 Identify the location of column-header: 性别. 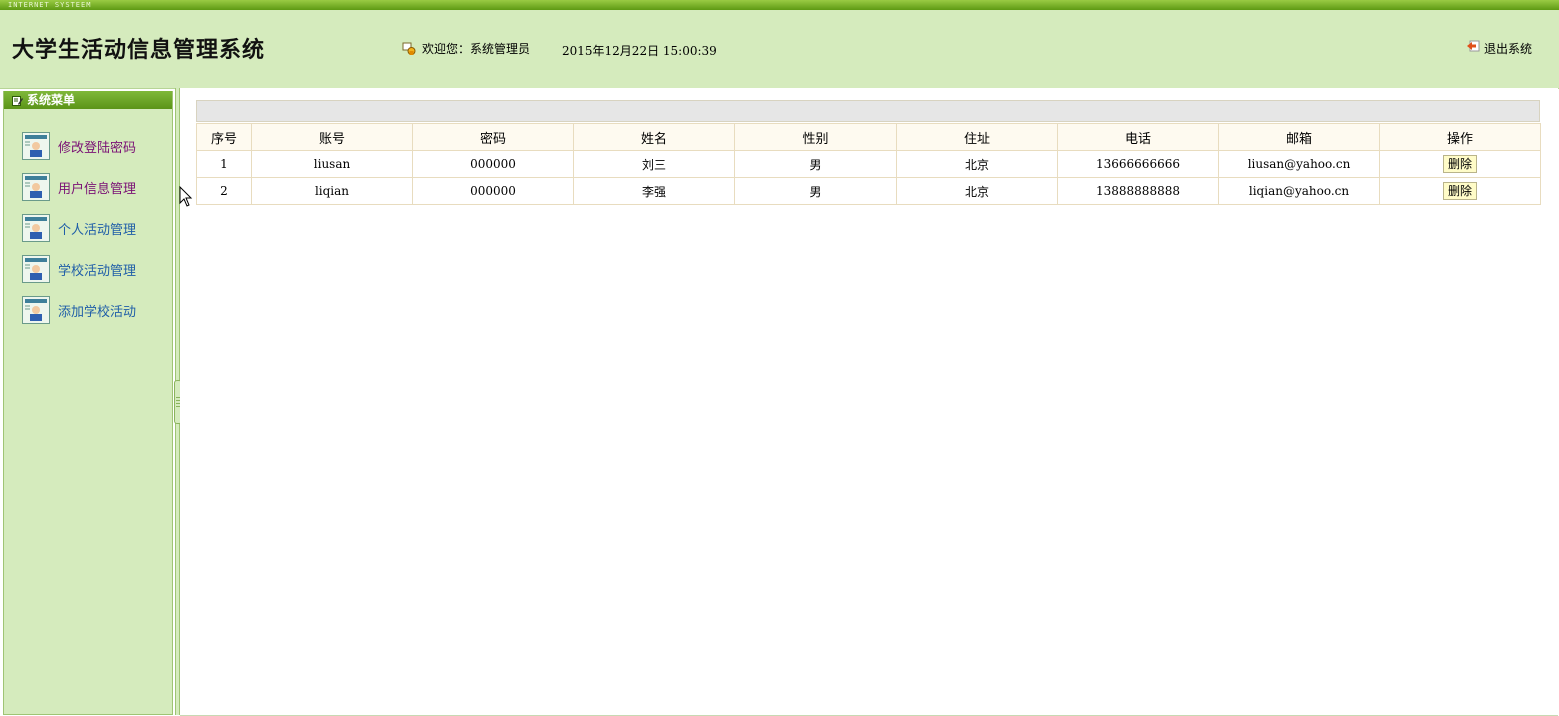
(815, 137).